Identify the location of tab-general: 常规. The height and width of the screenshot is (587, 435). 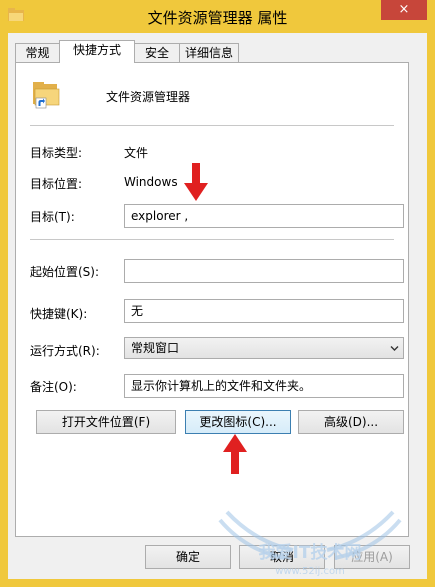
(37, 52).